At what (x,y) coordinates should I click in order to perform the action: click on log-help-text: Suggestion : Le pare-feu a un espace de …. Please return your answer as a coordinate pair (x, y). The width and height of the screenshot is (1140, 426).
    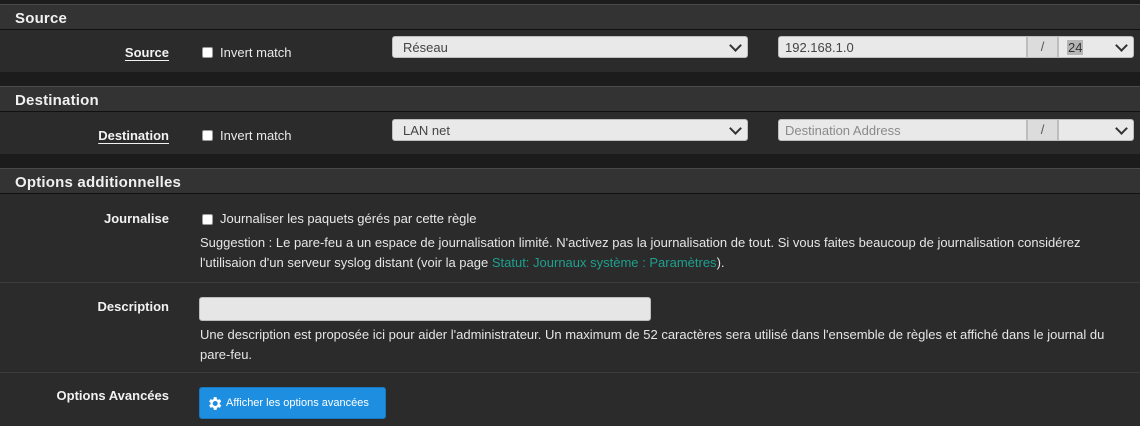
    Looking at the image, I should click on (660, 253).